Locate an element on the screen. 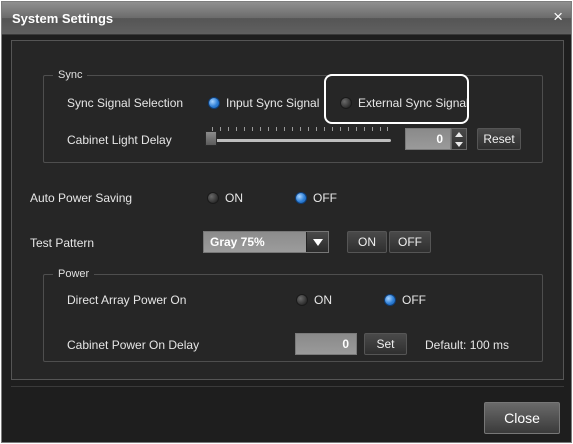  cabinet-light-delay-label: Cabinet Light Delay is located at coordinates (119, 140).